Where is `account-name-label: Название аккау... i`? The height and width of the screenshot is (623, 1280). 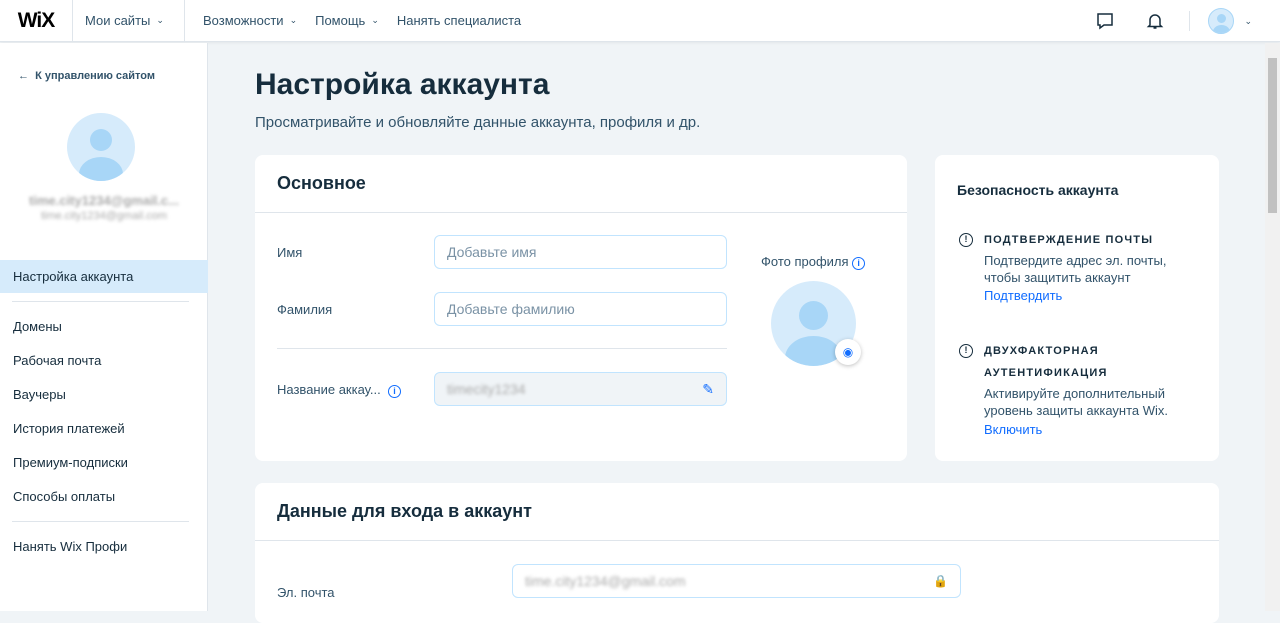 account-name-label: Название аккау... i is located at coordinates (339, 390).